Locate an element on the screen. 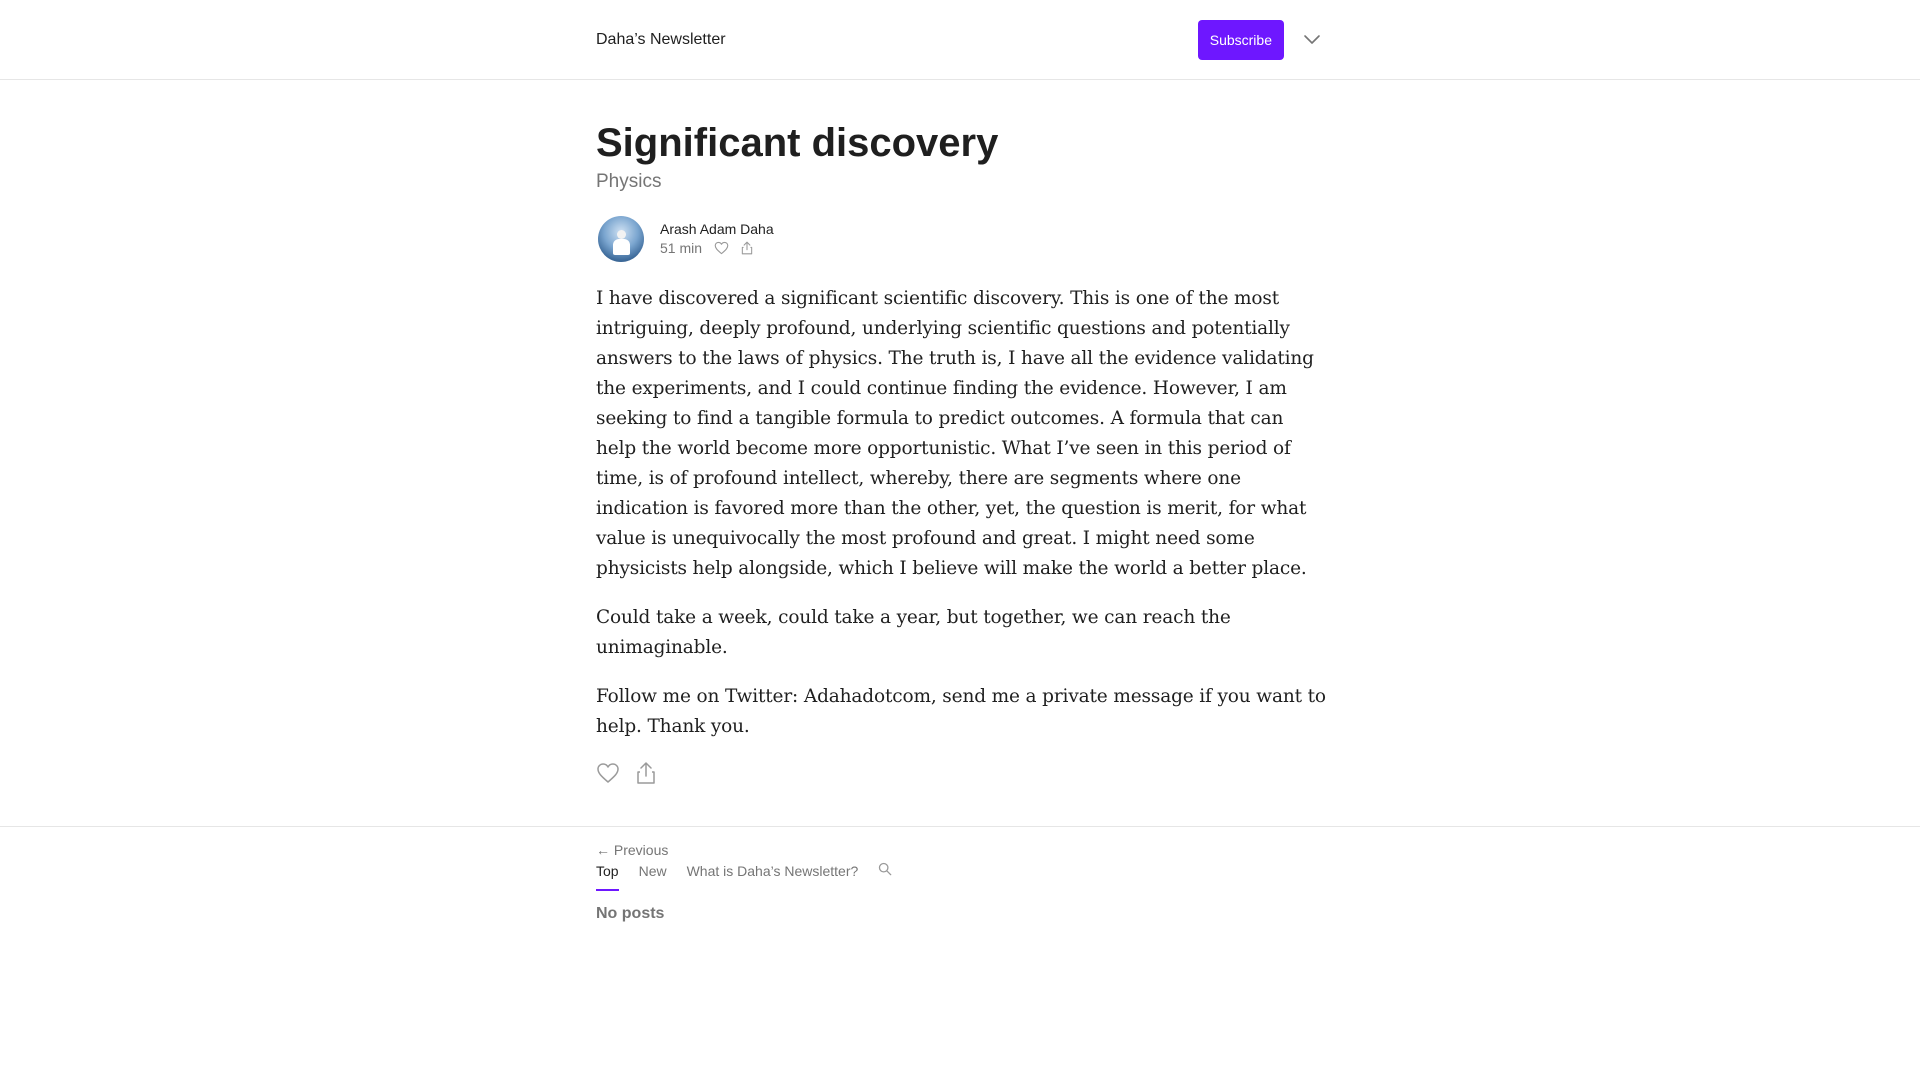 The height and width of the screenshot is (1080, 1920). topbar-actions: Subscribe is located at coordinates (1259, 40).